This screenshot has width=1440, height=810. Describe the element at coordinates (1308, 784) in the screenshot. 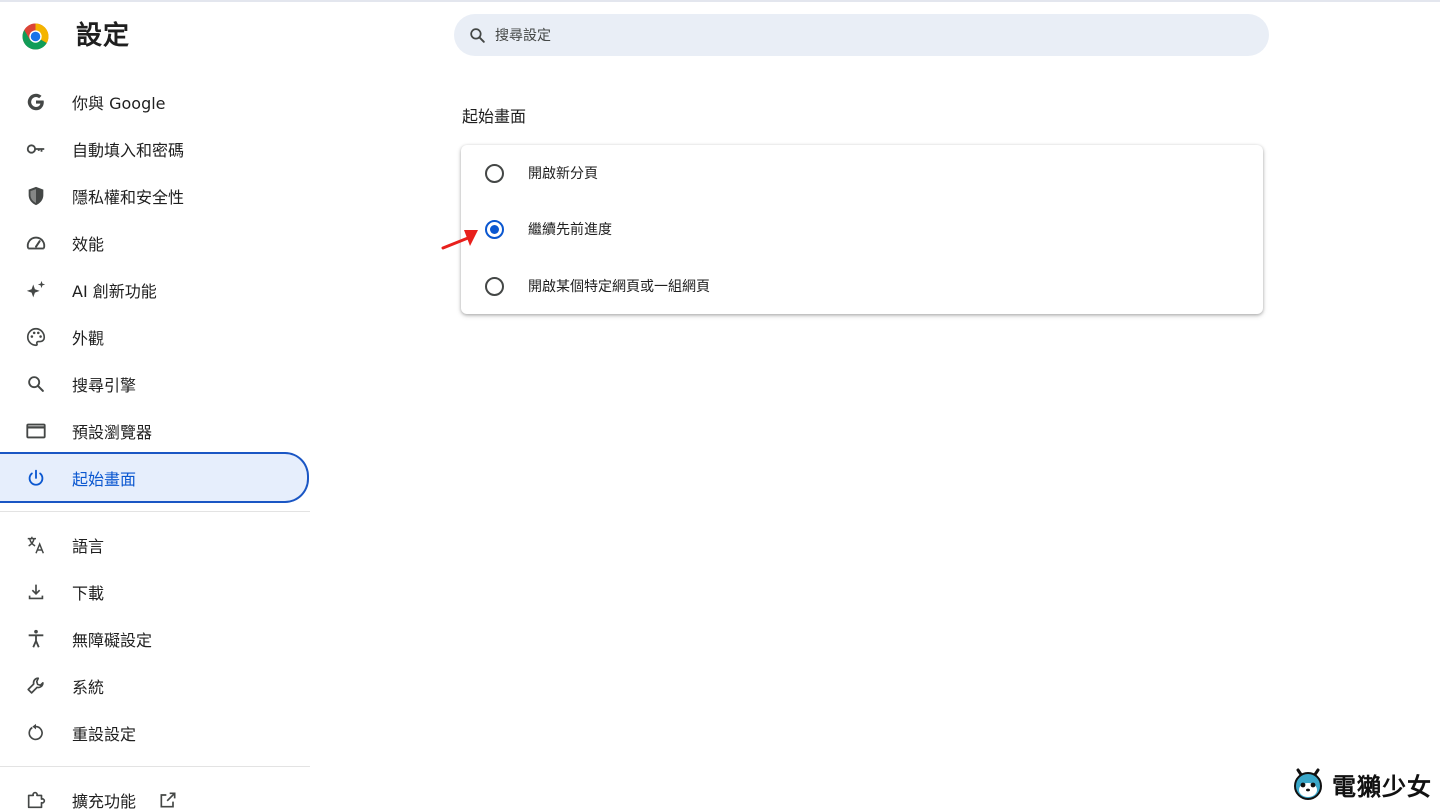

I see `otter-mascot-icon` at that location.